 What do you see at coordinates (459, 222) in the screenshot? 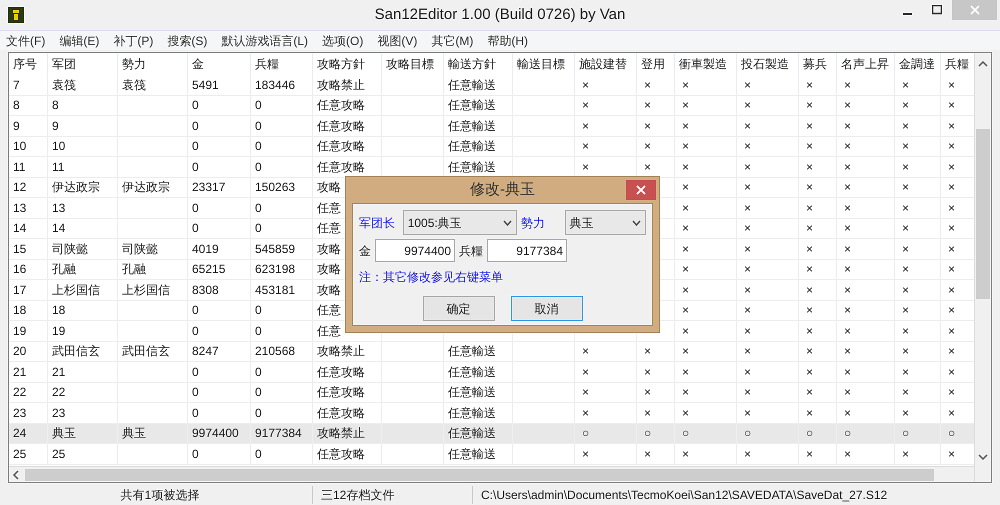
I see `dropdown: 1005:典玉` at bounding box center [459, 222].